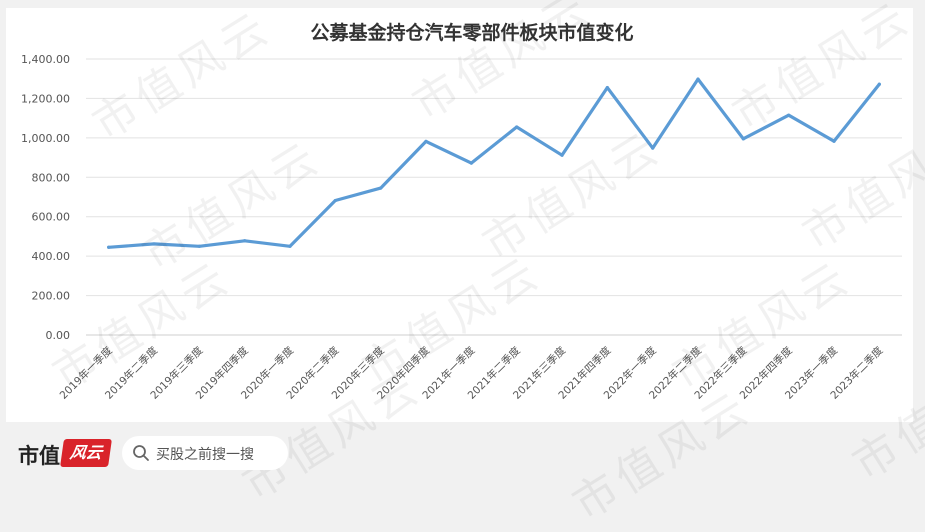 The width and height of the screenshot is (925, 532). What do you see at coordinates (51, 296) in the screenshot?
I see `y-tick-label: 200.00` at bounding box center [51, 296].